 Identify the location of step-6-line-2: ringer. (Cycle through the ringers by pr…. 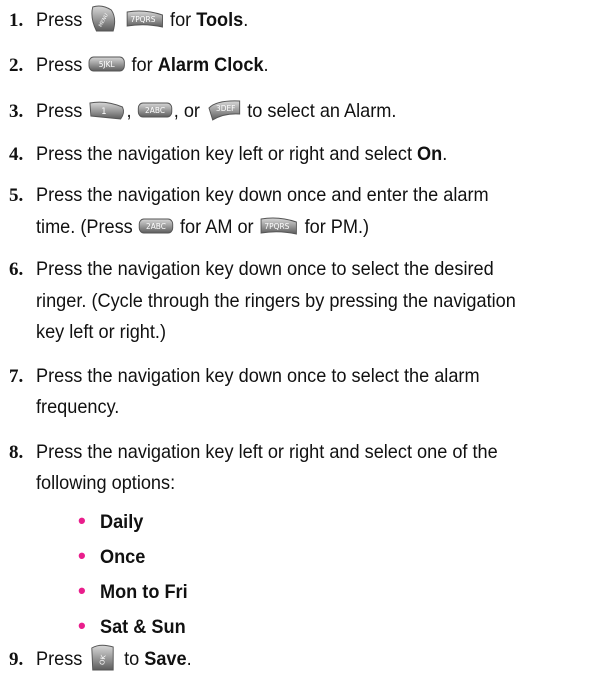
(276, 301).